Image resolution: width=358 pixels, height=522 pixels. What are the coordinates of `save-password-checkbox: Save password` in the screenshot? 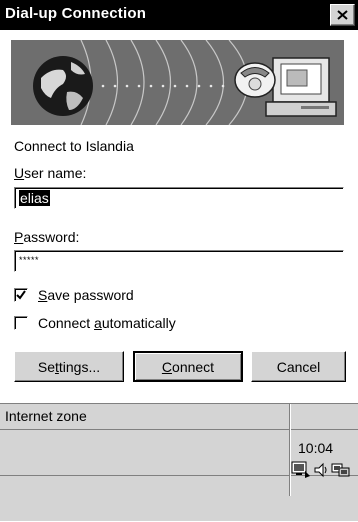 It's located at (74, 295).